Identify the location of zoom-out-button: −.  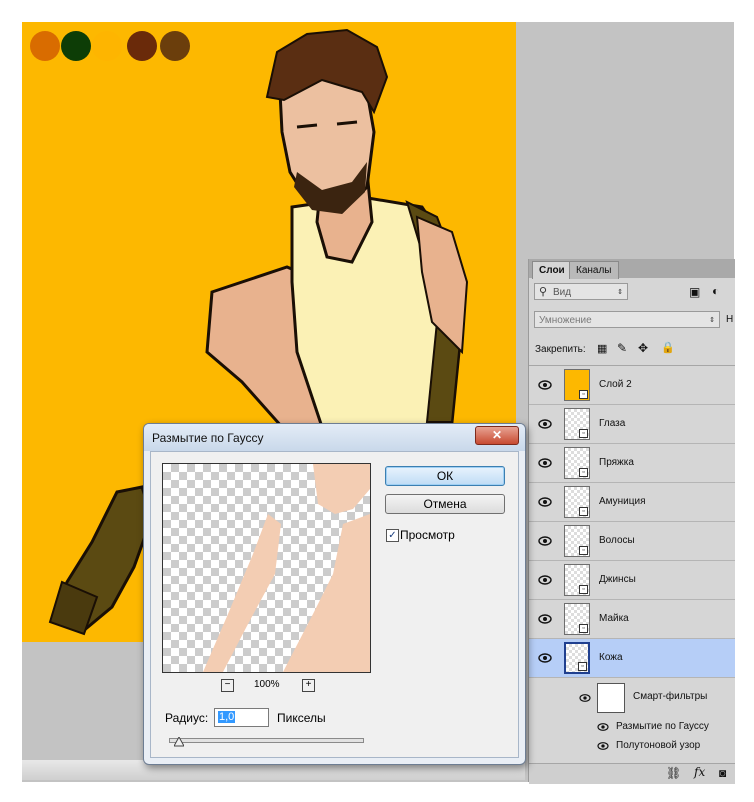
(227, 685).